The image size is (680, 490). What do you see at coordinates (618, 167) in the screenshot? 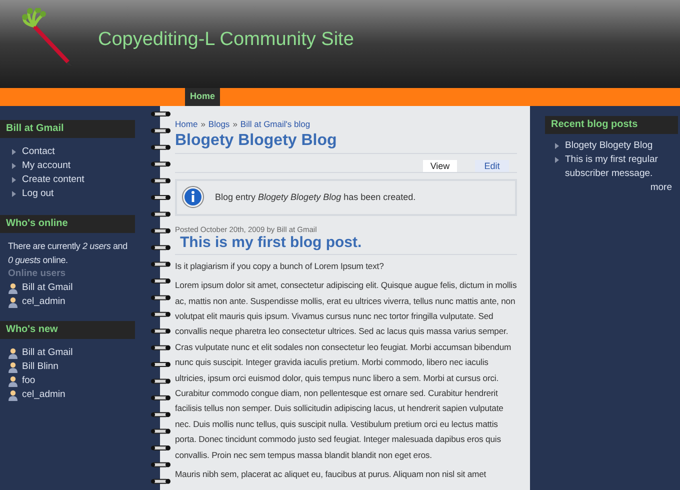
I see `recent-post-link: This is my first regular subscriber message.` at bounding box center [618, 167].